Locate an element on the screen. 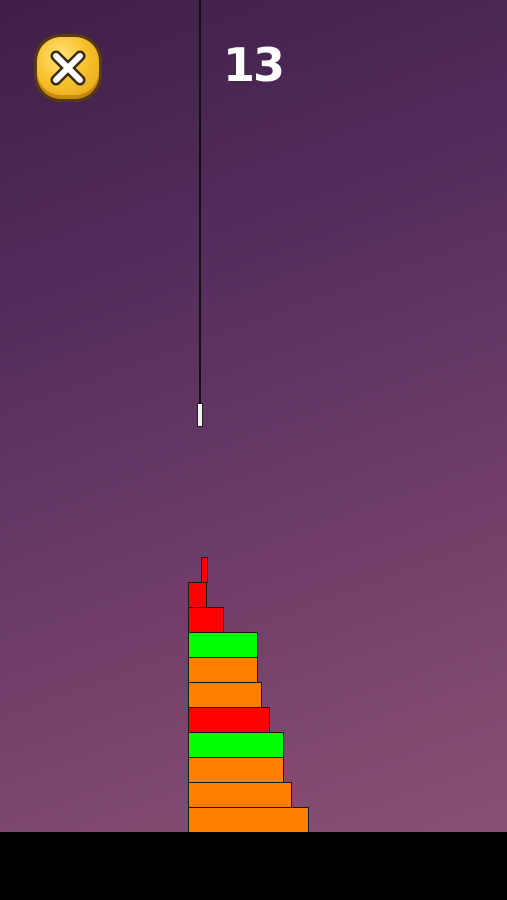 The image size is (507, 900). crane-rope is located at coordinates (200, 202).